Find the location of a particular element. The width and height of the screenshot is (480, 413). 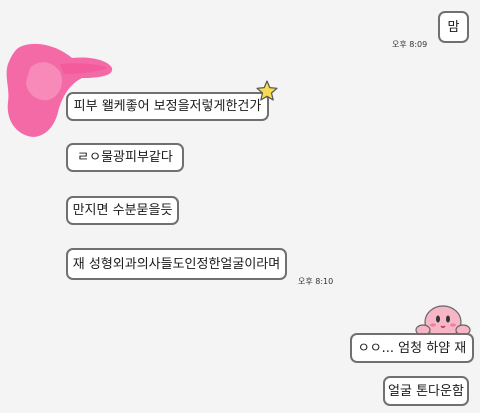

message-text: 얼굴 톤다운함 is located at coordinates (426, 391).